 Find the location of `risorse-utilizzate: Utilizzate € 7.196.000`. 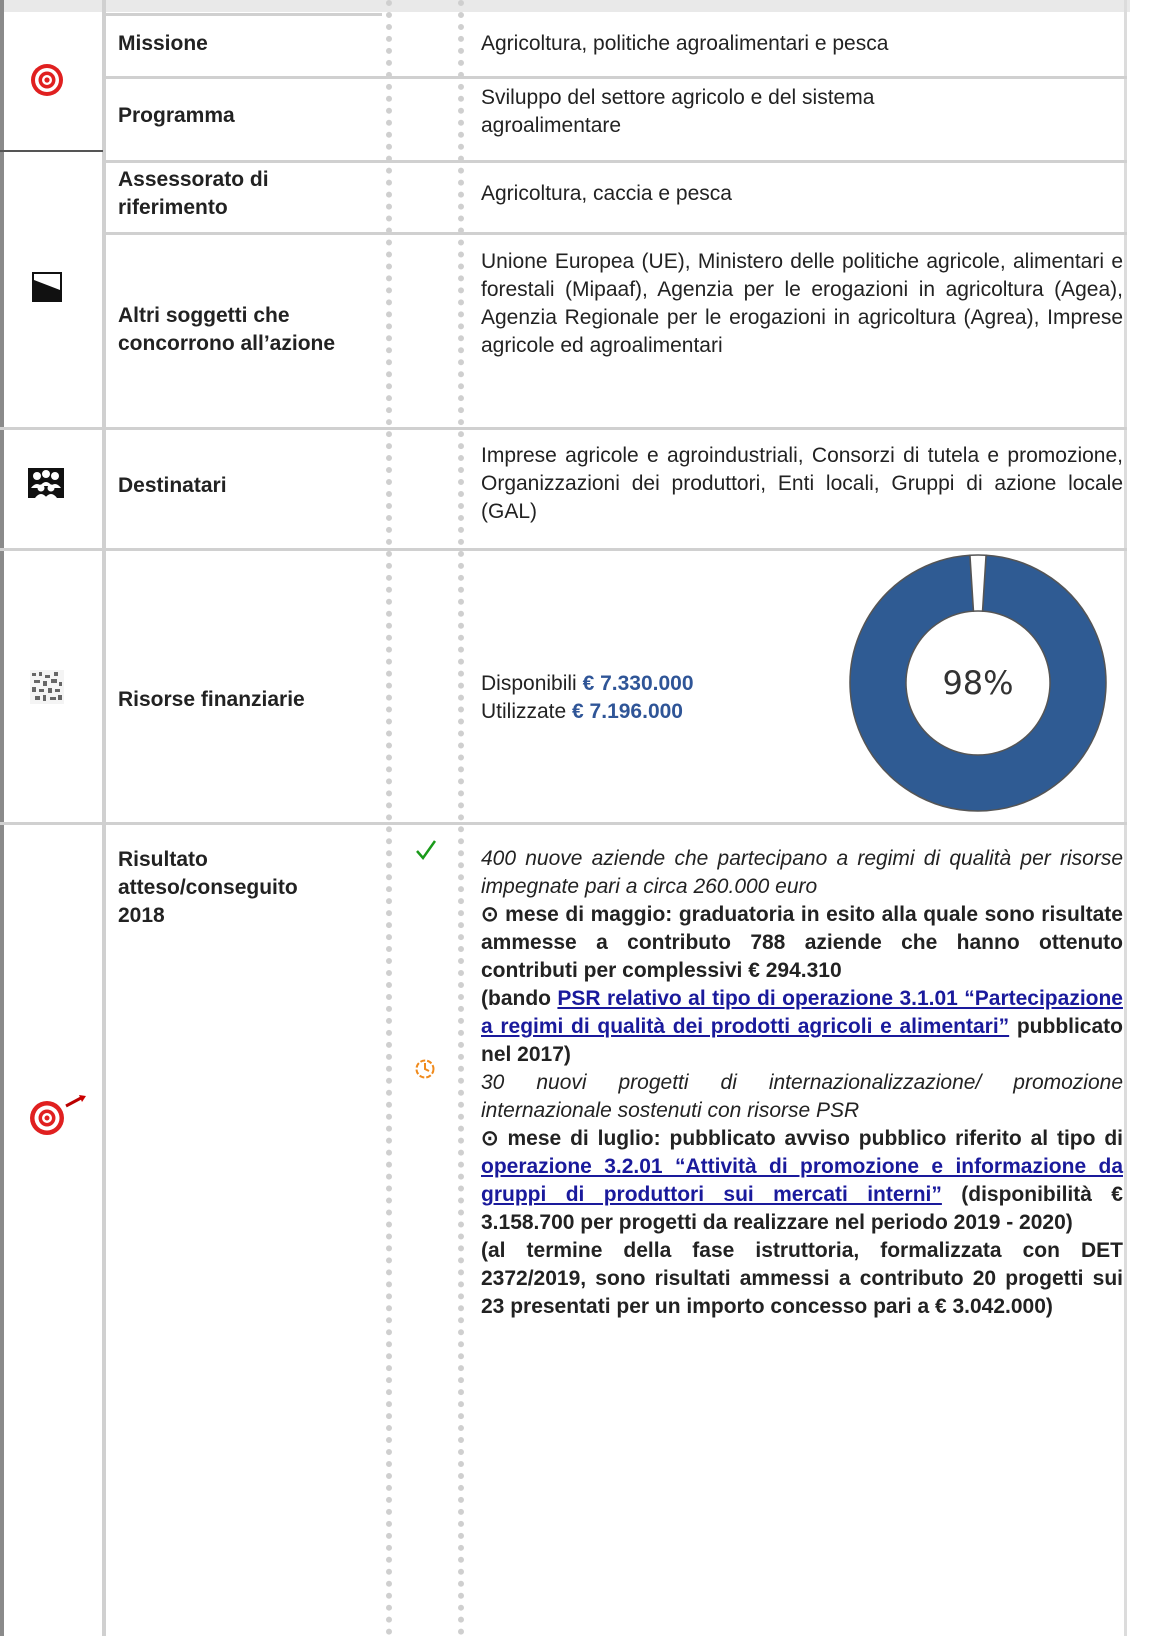

risorse-utilizzate: Utilizzate € 7.196.000 is located at coordinates (646, 712).